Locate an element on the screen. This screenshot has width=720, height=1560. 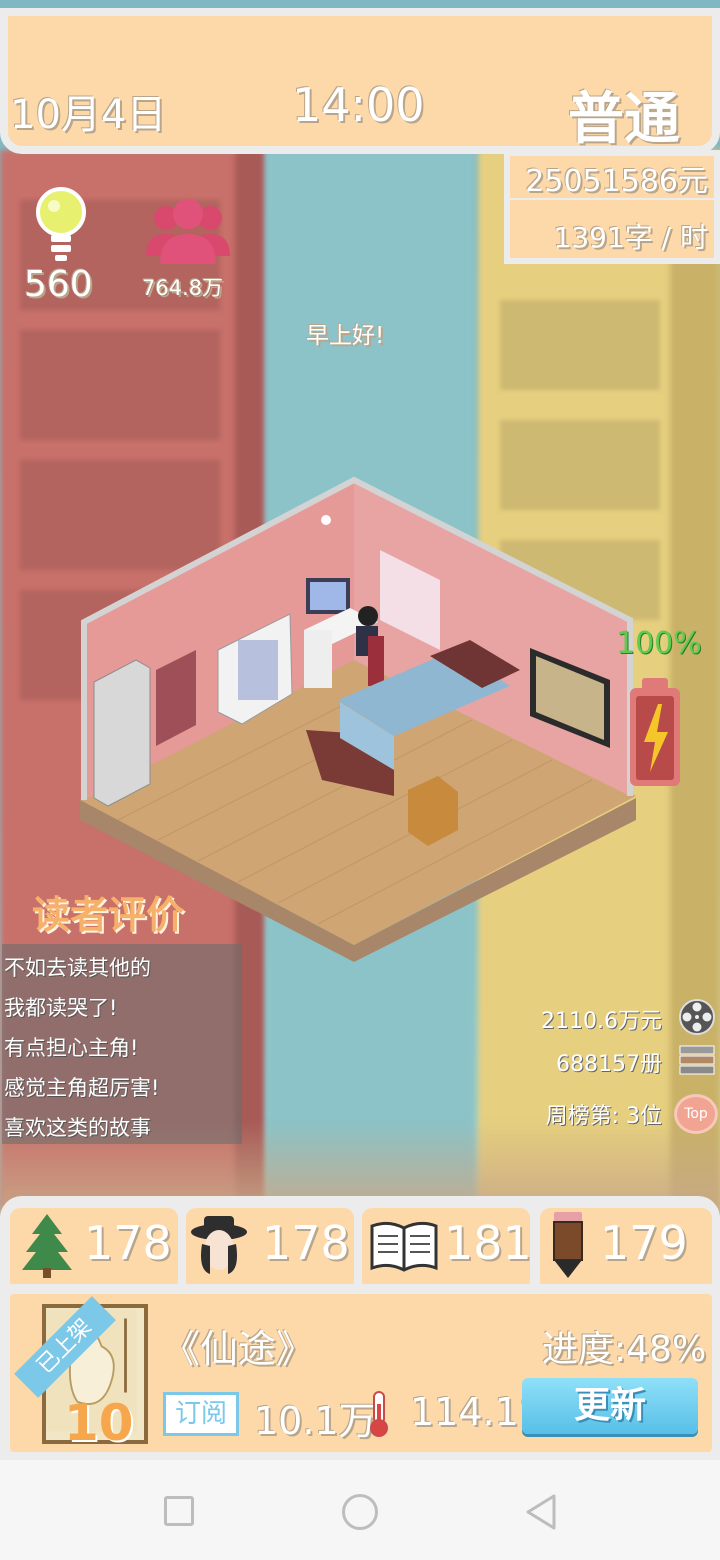
difficulty-label: 普通 is located at coordinates (624, 119).